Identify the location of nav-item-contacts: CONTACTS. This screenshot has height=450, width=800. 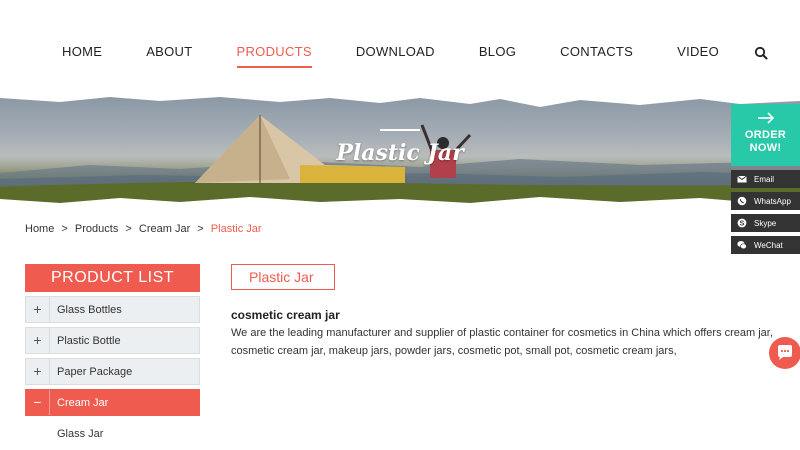
(596, 51).